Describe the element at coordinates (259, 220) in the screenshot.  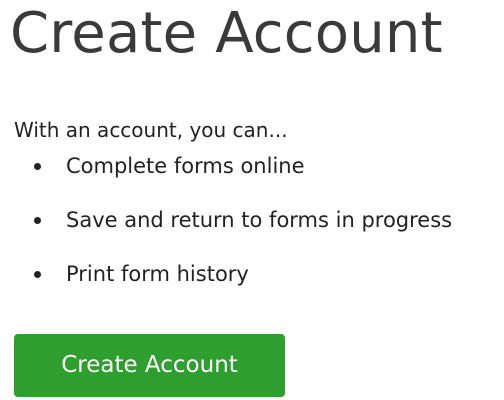
I see `benefit-text: Save and return to forms in progress` at that location.